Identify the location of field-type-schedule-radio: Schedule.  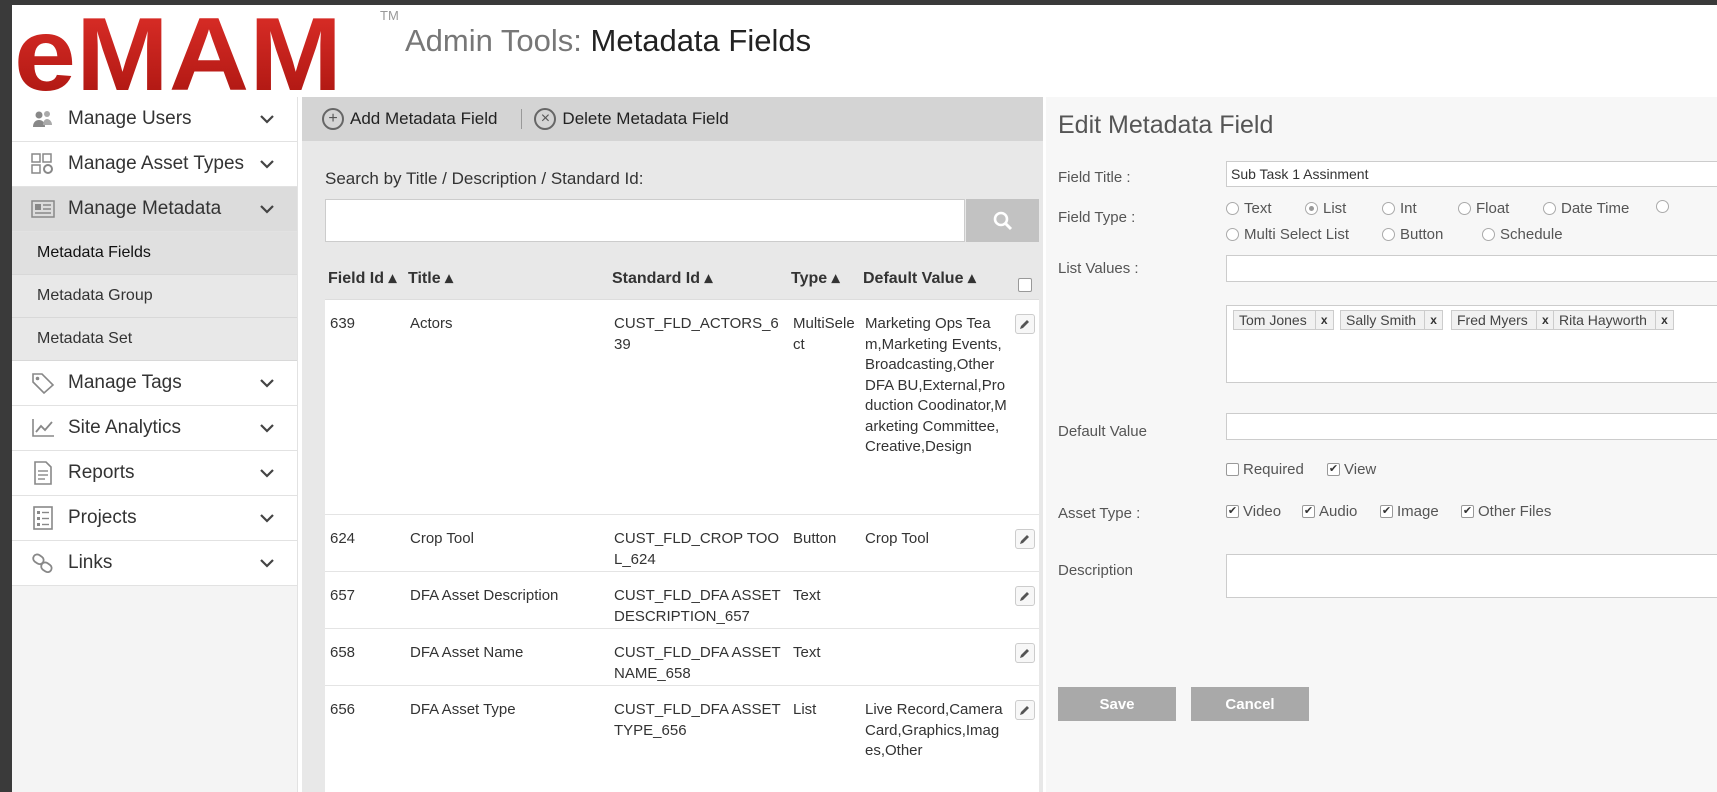
(1522, 234).